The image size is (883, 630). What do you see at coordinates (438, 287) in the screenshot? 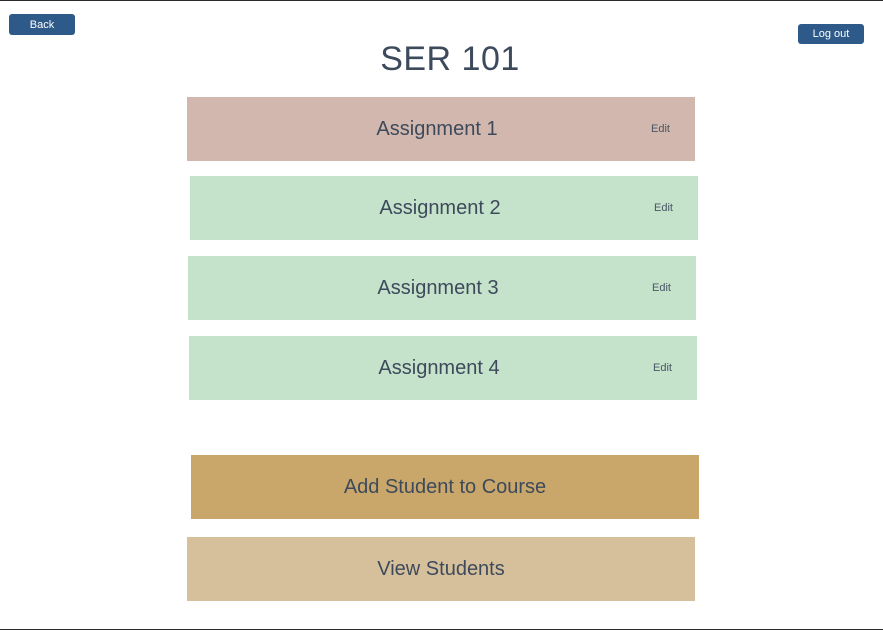
I see `assignment-label: Assignment 3` at bounding box center [438, 287].